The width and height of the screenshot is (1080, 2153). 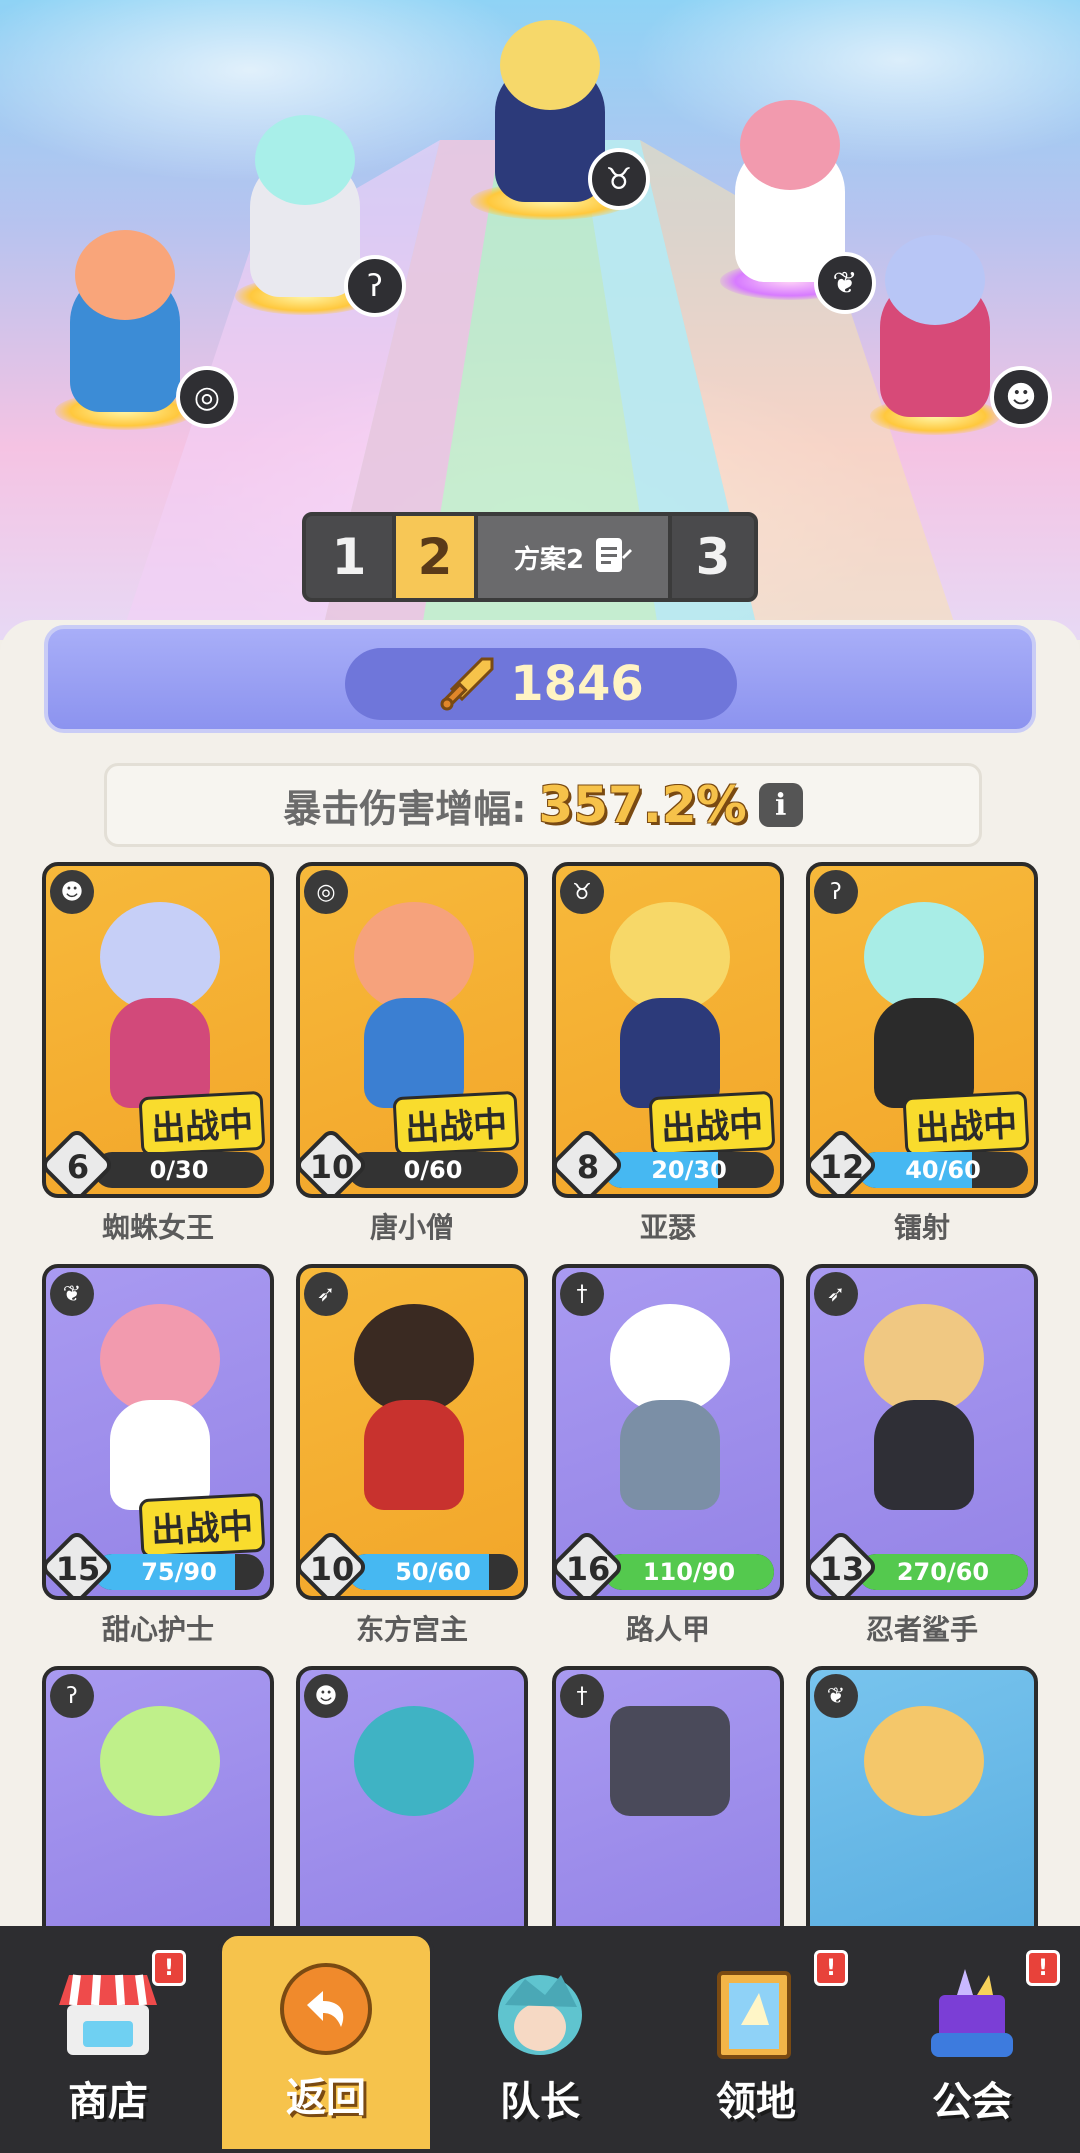 What do you see at coordinates (207, 397) in the screenshot?
I see `spiral-class-icon: ◎` at bounding box center [207, 397].